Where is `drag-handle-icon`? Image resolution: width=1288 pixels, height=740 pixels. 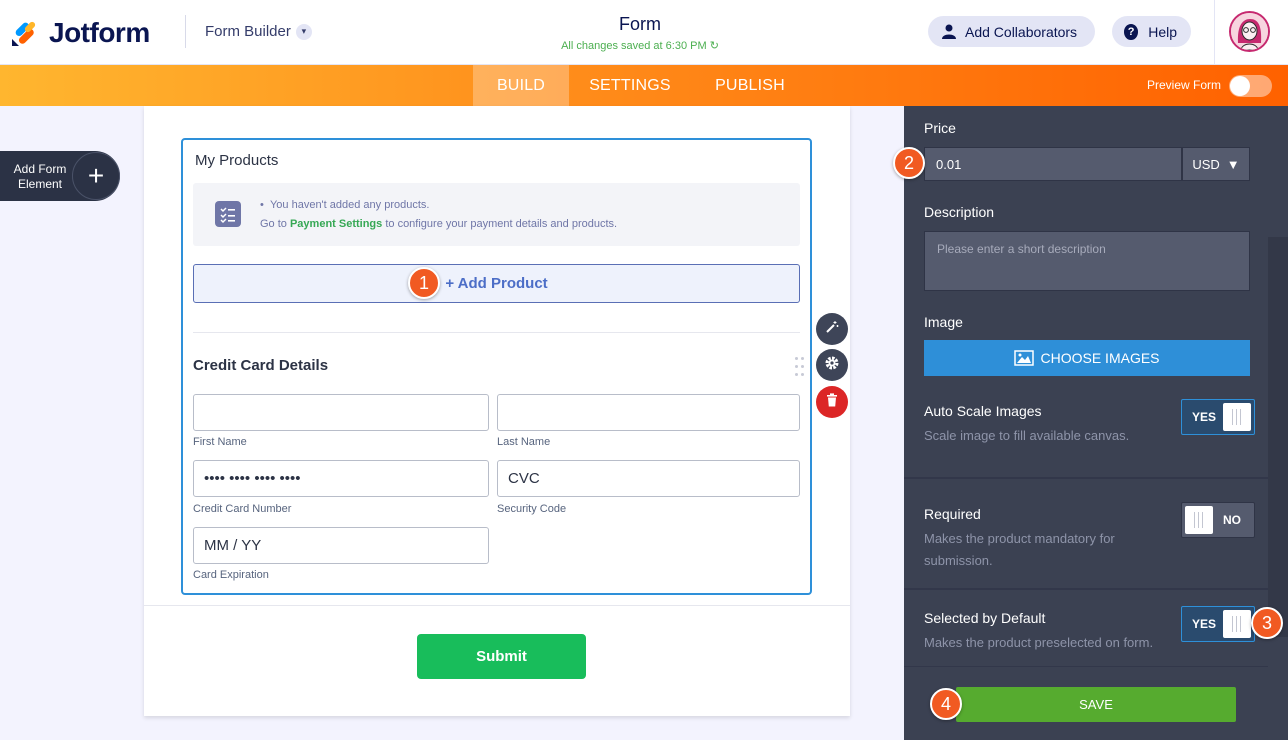
drag-handle-icon is located at coordinates (800, 367).